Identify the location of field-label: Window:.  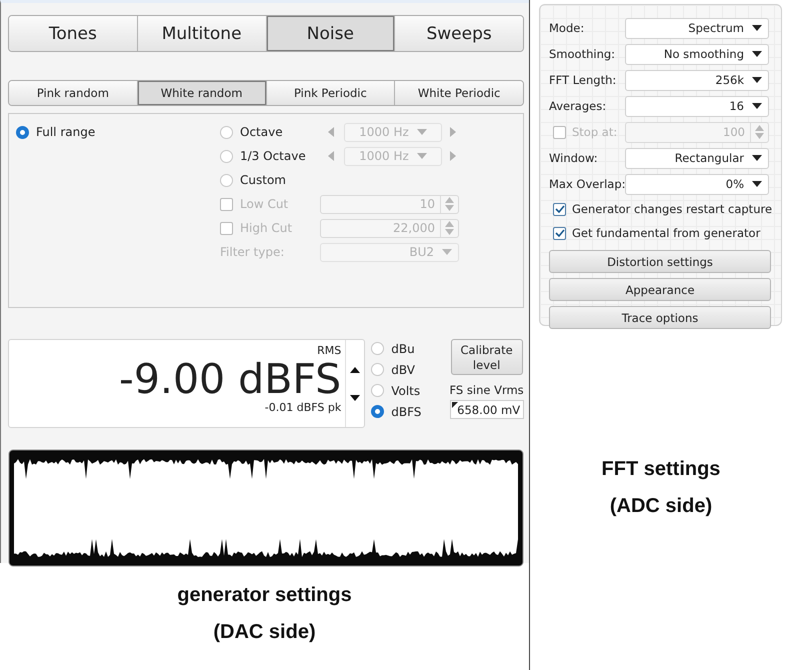
(573, 158).